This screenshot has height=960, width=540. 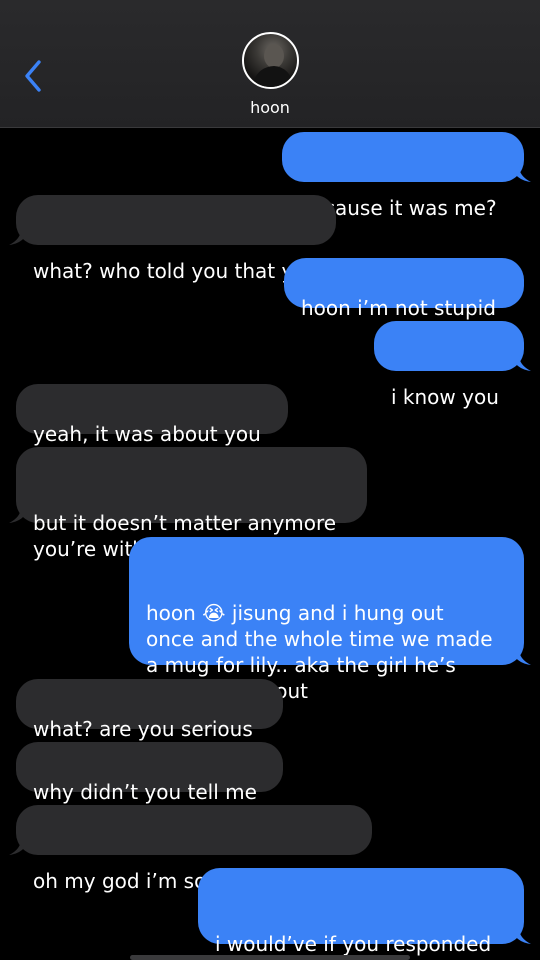 What do you see at coordinates (147, 434) in the screenshot?
I see `message-text: yeah, it was about you` at bounding box center [147, 434].